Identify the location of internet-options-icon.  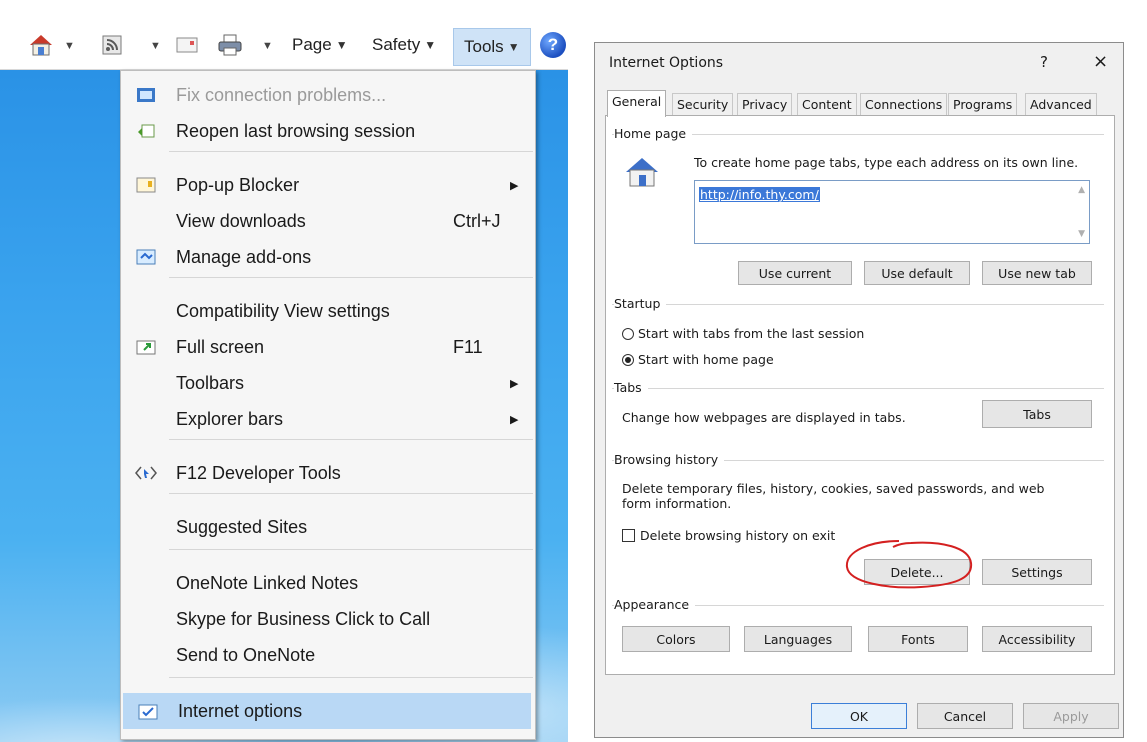
(148, 711).